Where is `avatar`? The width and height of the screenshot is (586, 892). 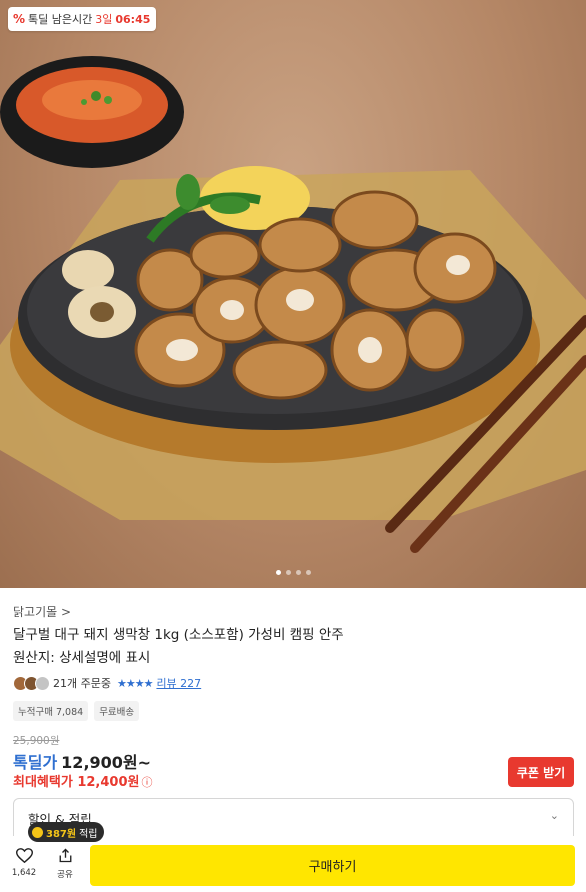
avatar is located at coordinates (42, 683).